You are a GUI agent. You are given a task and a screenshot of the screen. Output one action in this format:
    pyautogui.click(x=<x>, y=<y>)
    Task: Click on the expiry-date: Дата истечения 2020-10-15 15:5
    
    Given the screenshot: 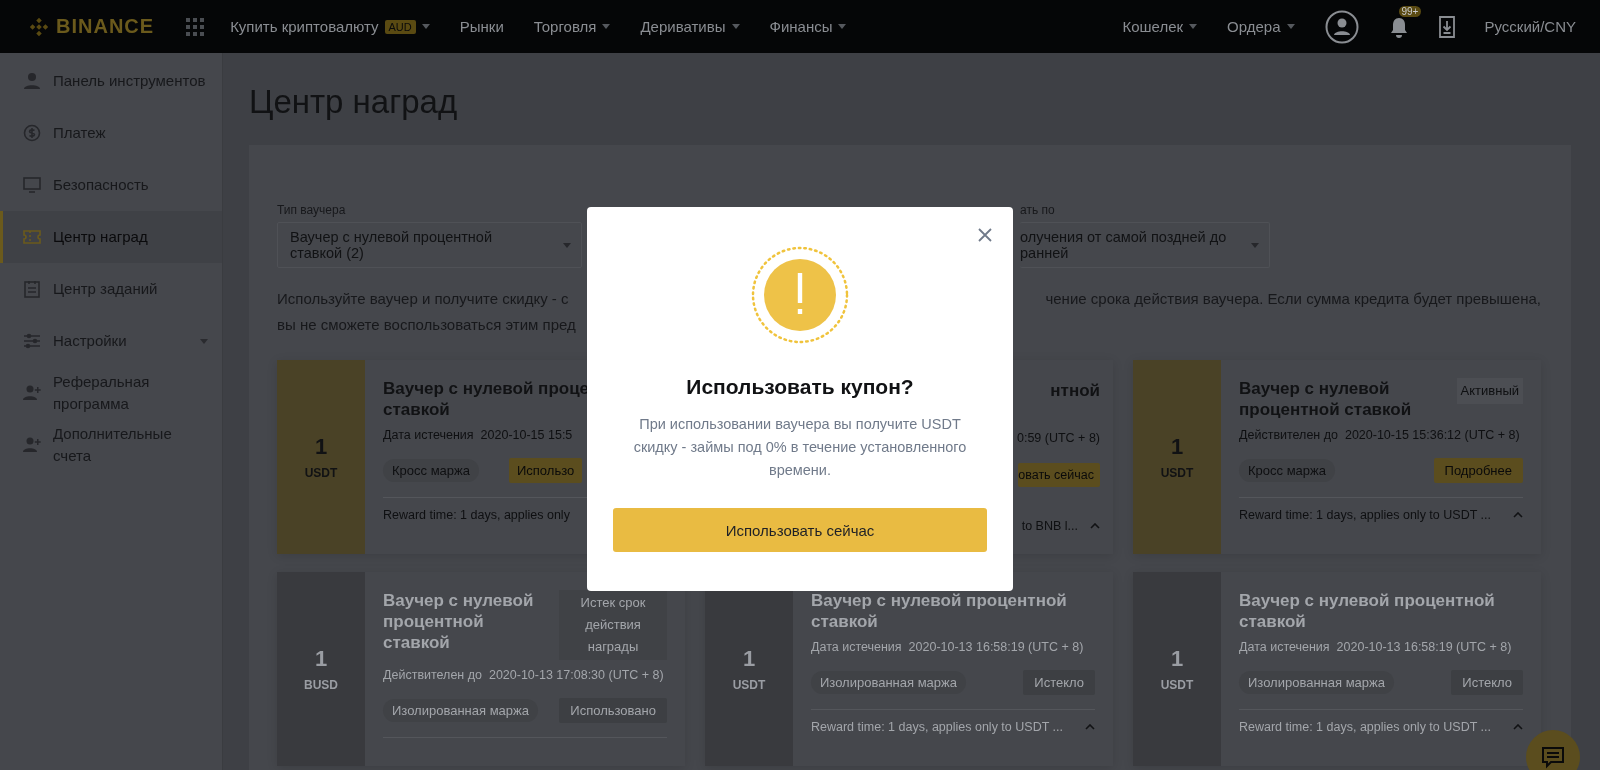 What is the action you would take?
    pyautogui.click(x=478, y=435)
    